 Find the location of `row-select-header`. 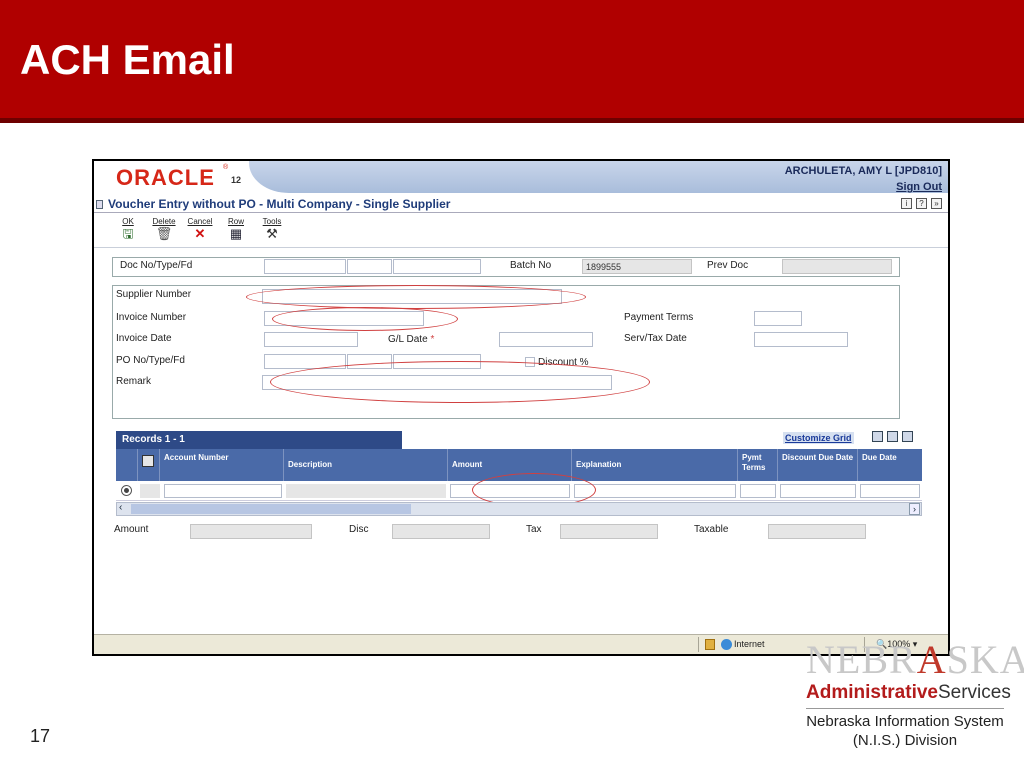

row-select-header is located at coordinates (127, 465).